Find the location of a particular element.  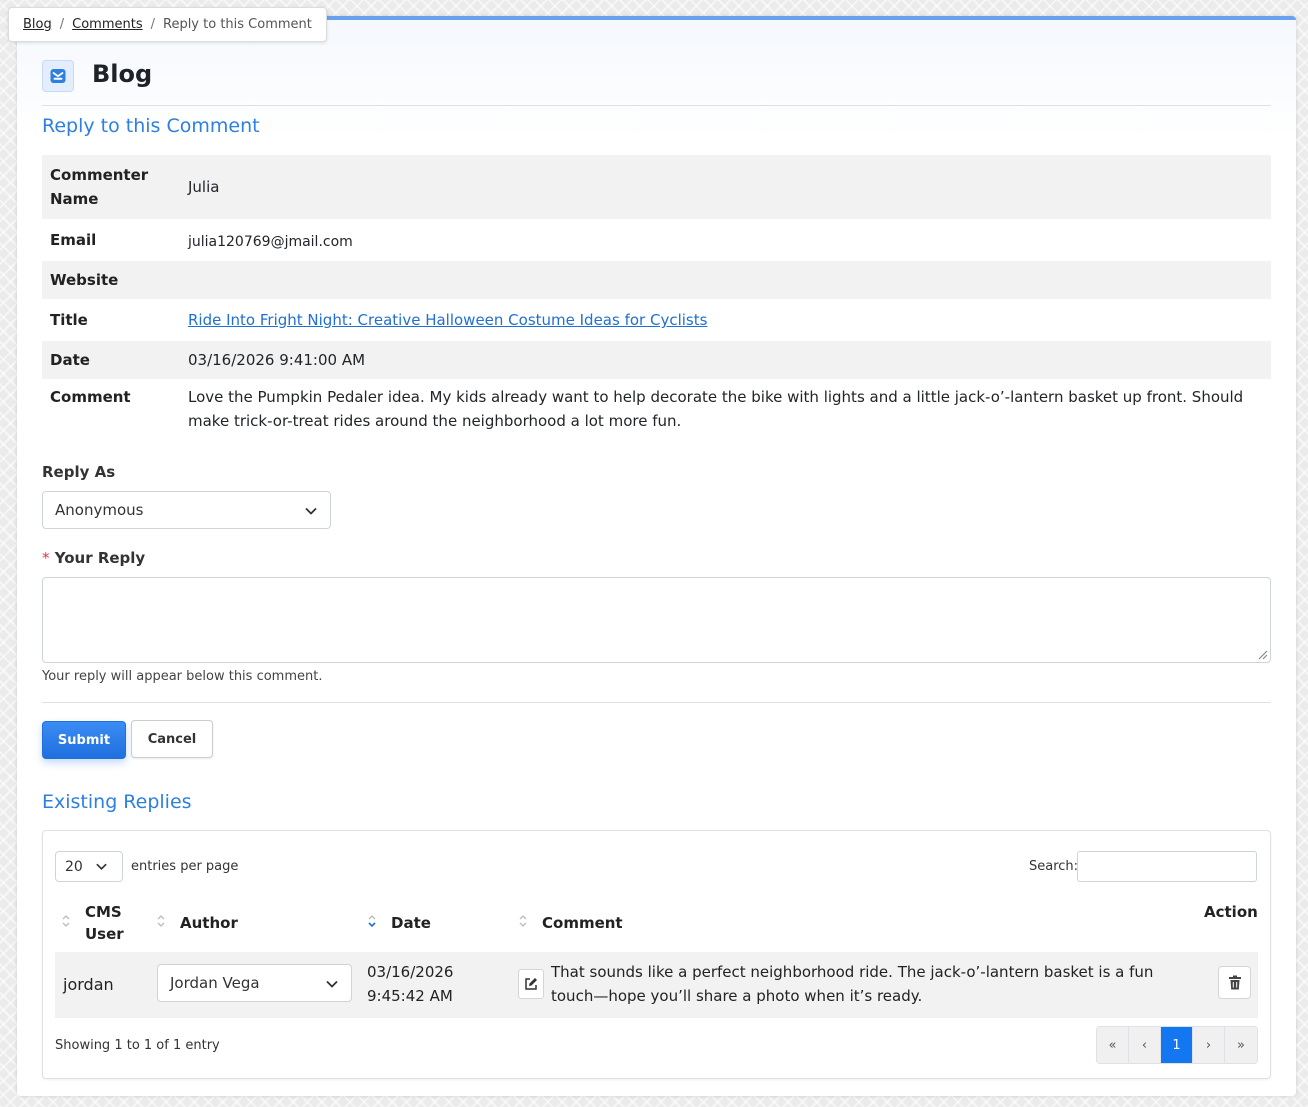

edit-comment-button is located at coordinates (531, 984).